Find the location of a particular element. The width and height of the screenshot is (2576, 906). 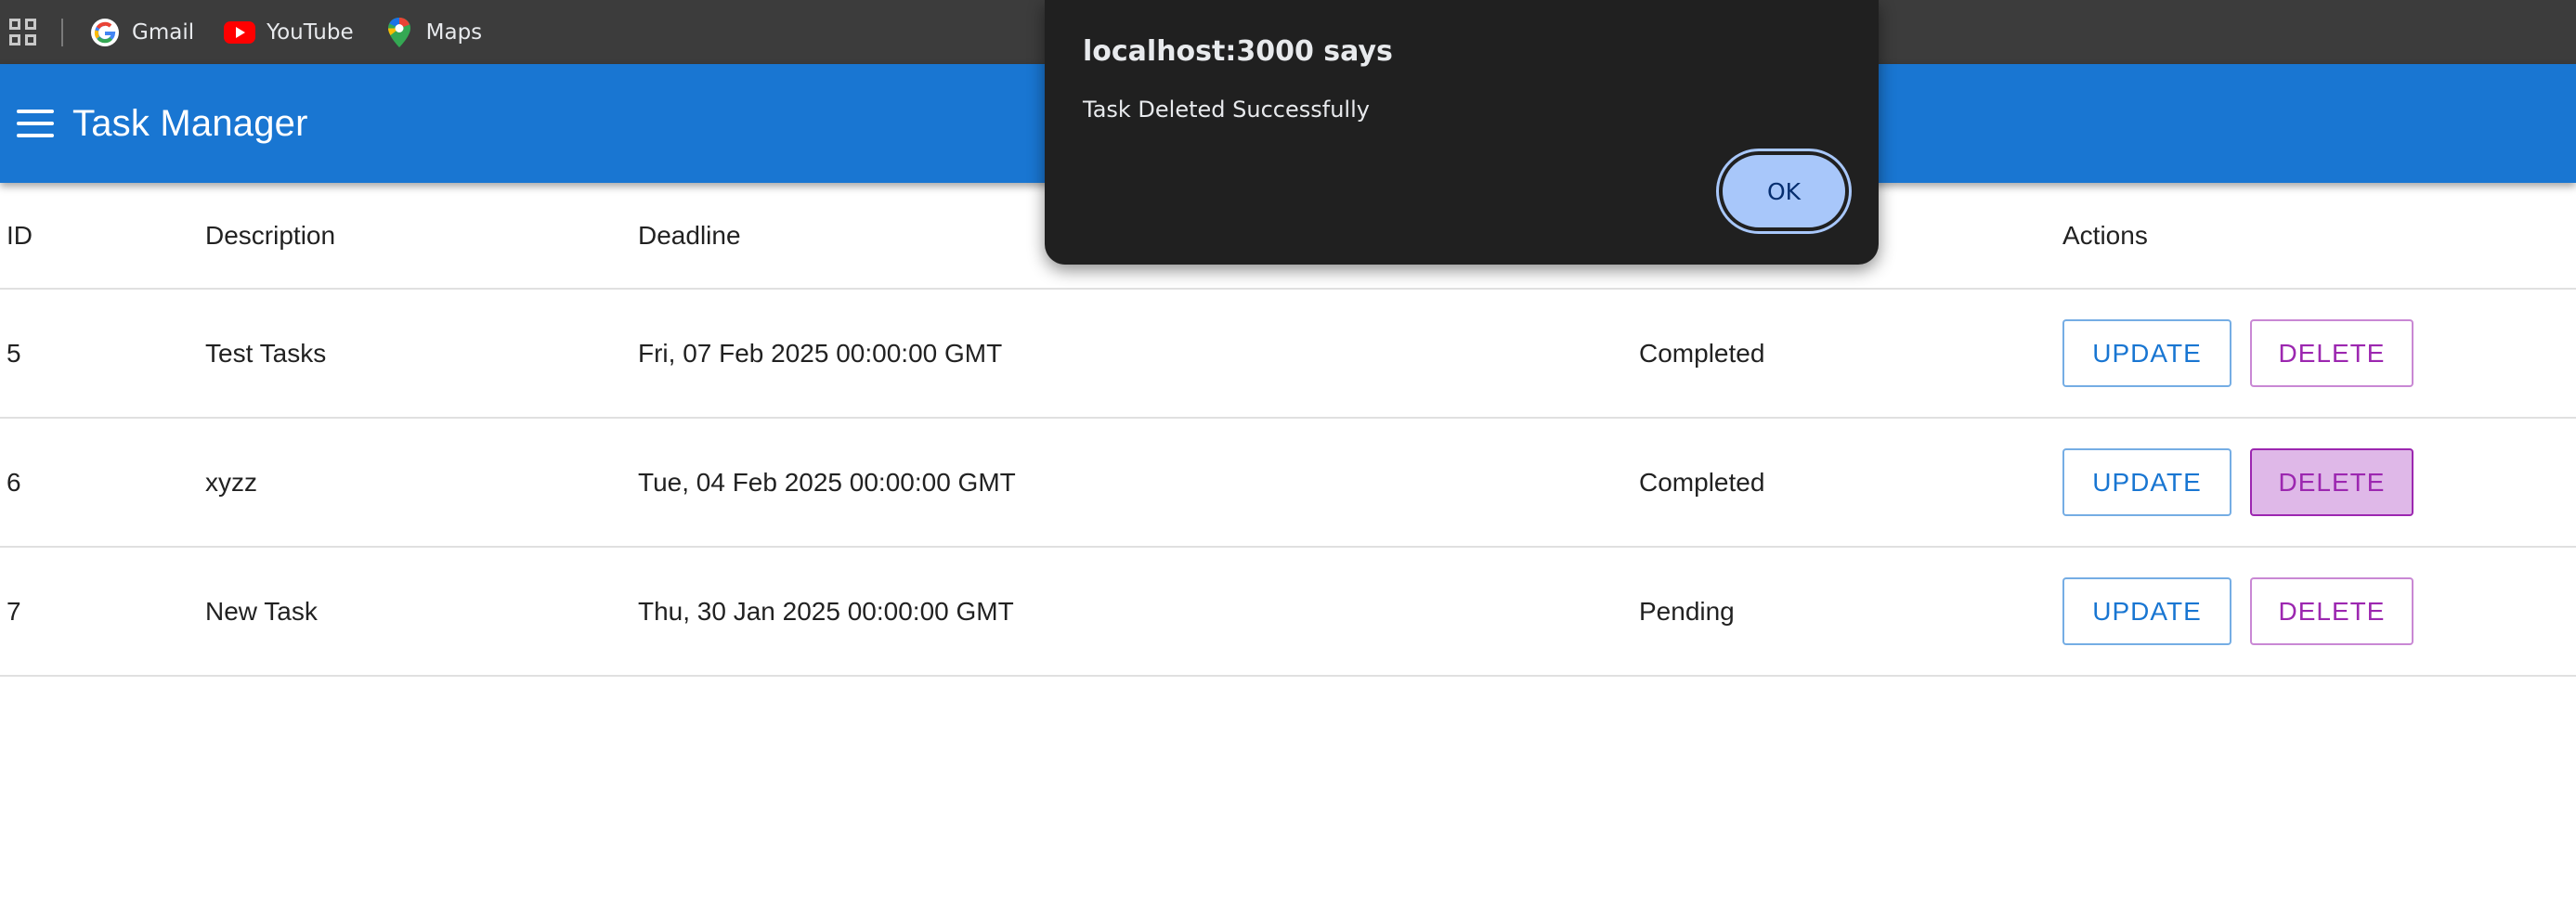

cell-deadline: Thu, 30 Jan 2025 00:00:00 GMT is located at coordinates (1138, 612).